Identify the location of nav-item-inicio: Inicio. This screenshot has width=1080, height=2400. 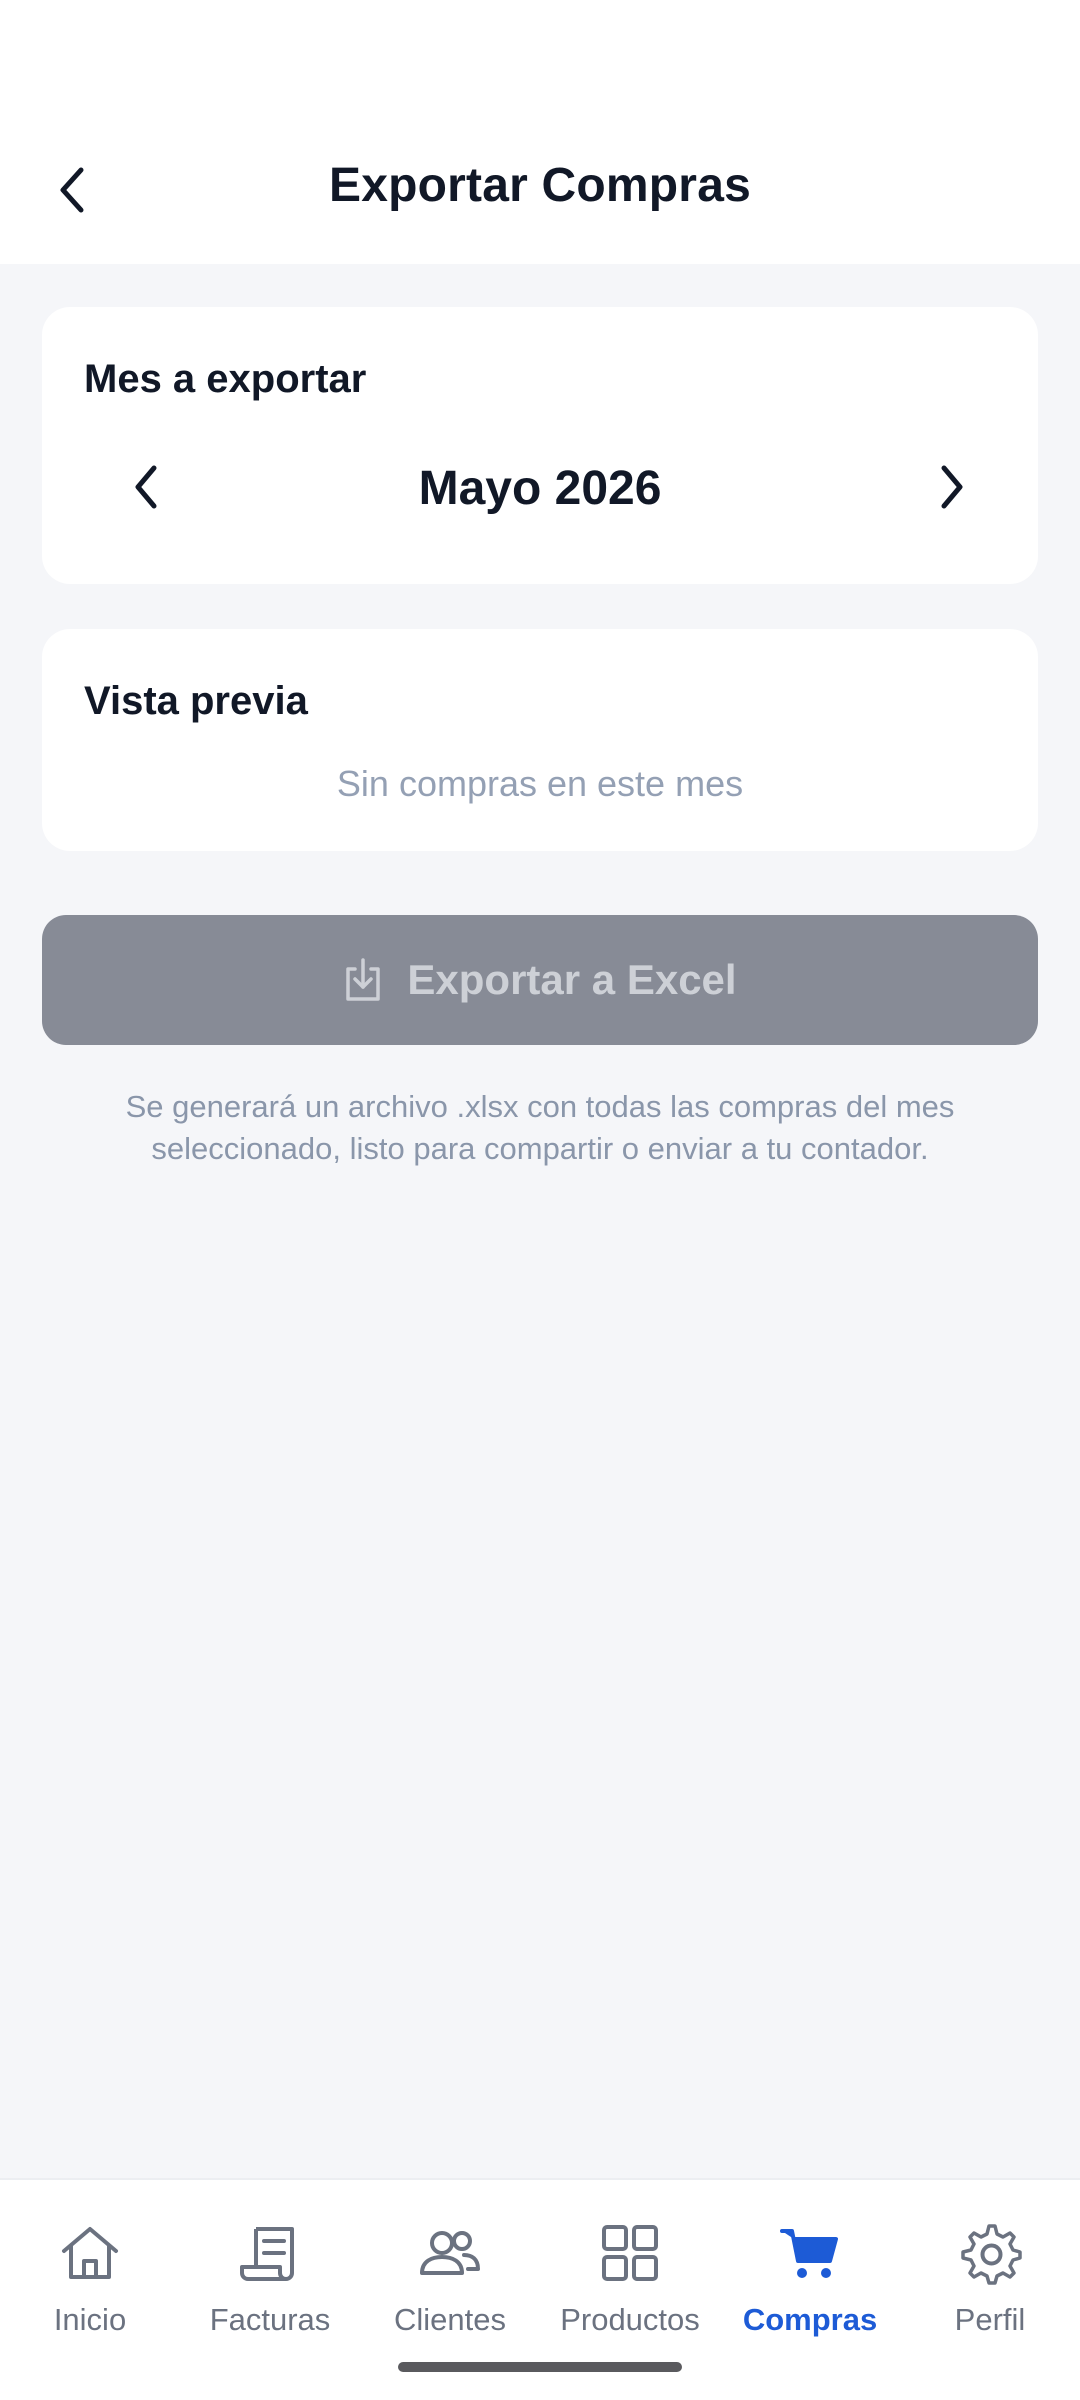
(90, 2283).